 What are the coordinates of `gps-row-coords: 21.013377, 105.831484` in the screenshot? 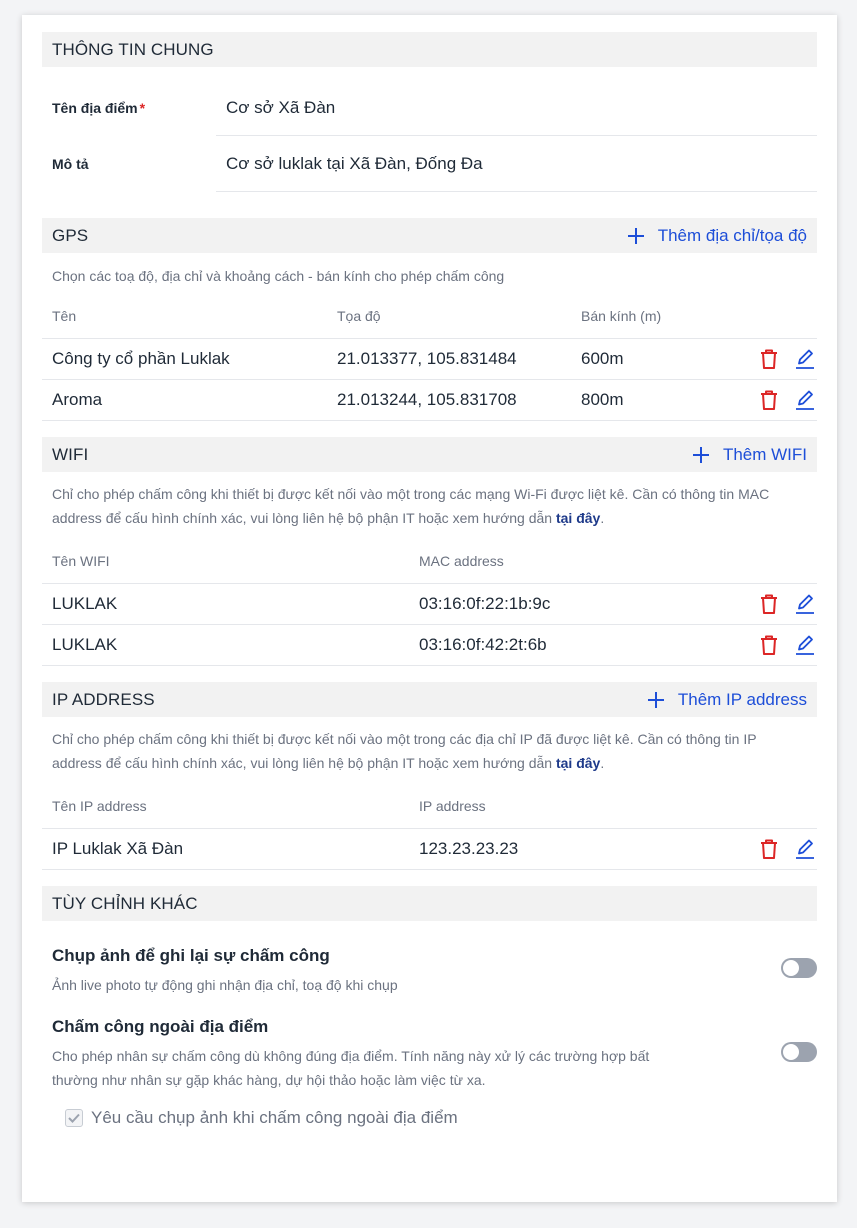 It's located at (427, 358).